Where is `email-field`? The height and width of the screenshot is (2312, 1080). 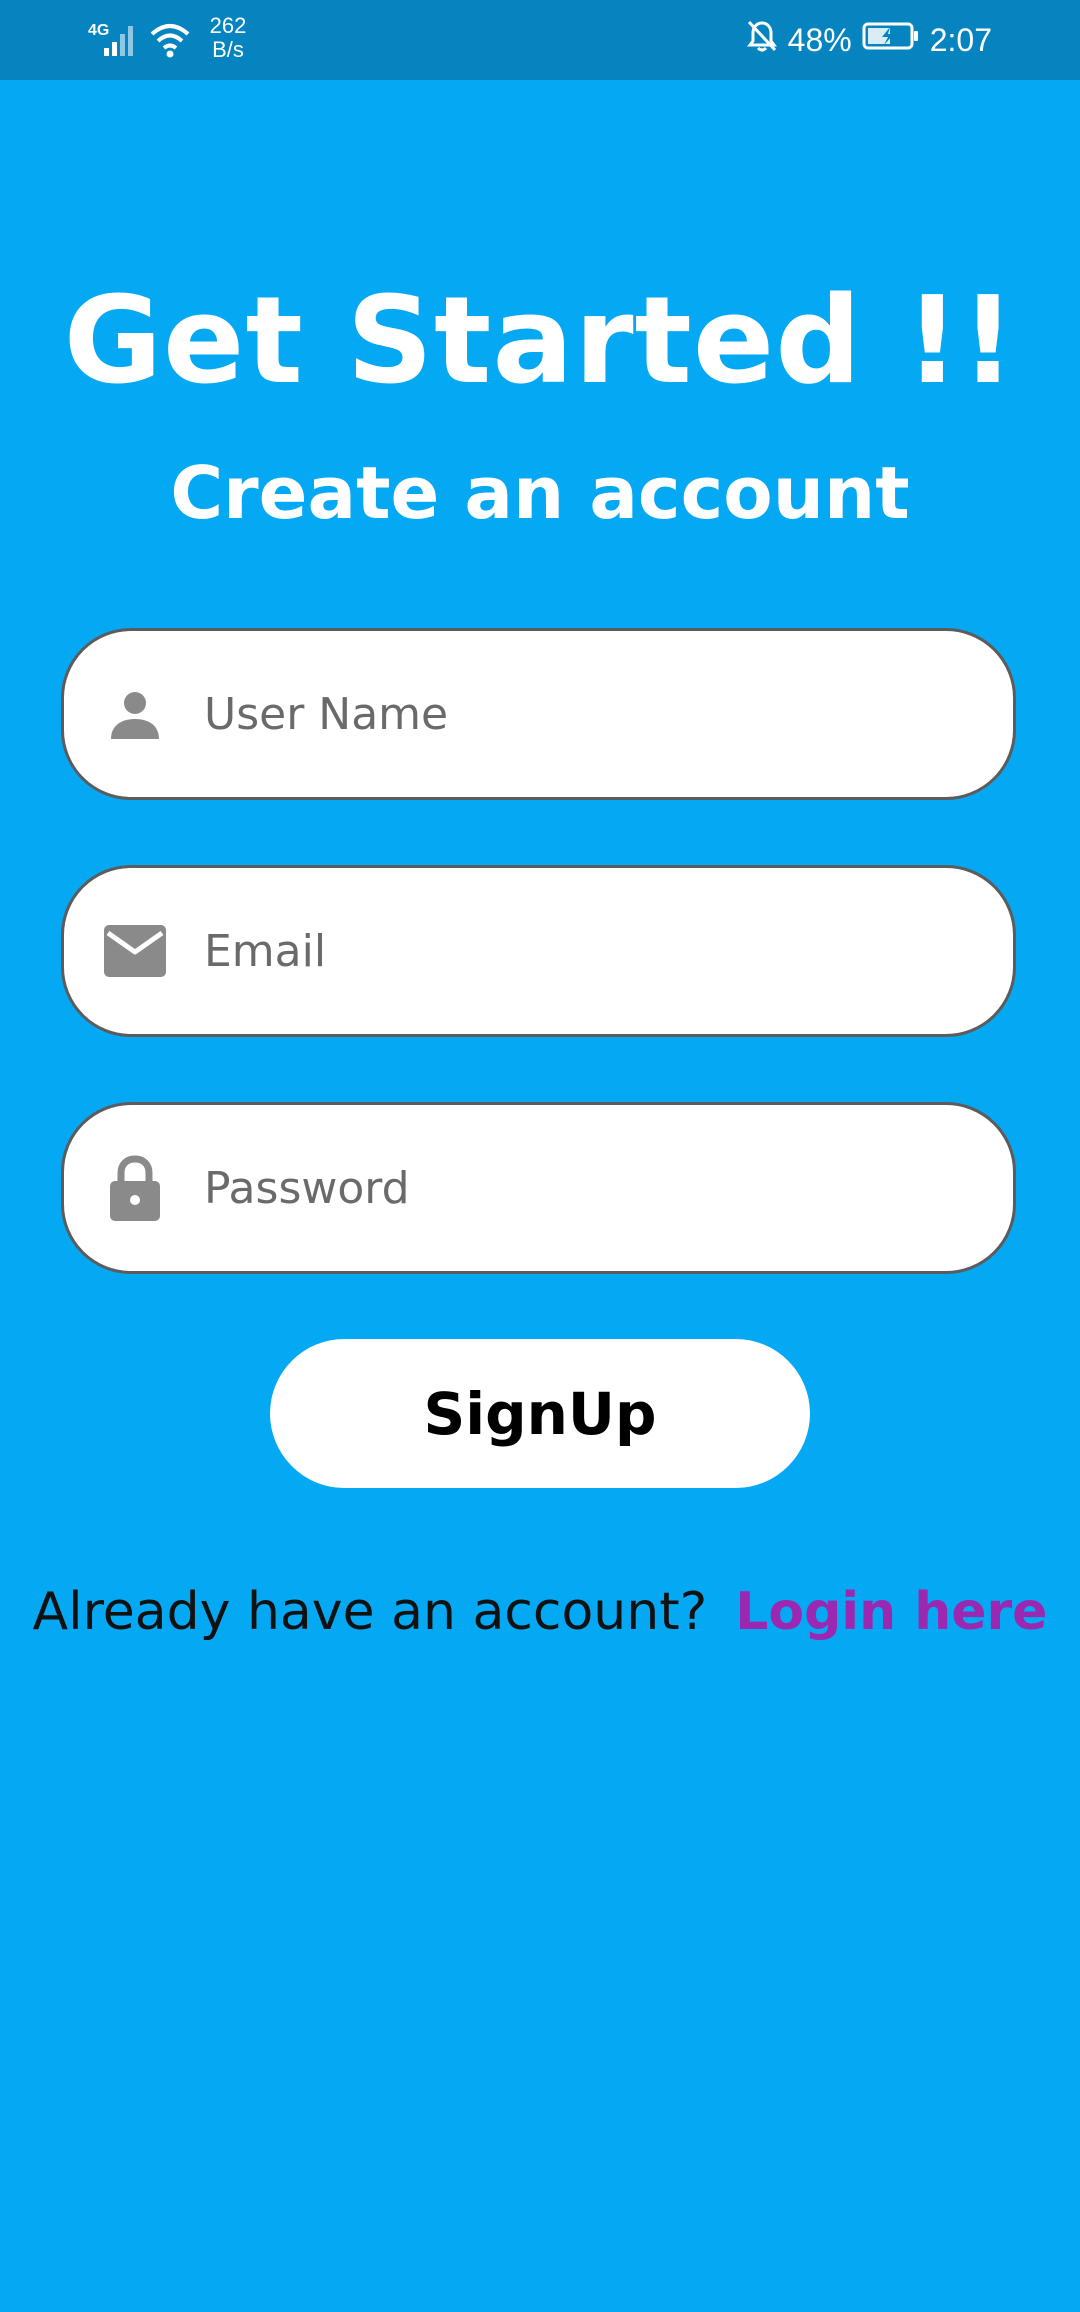 email-field is located at coordinates (538, 951).